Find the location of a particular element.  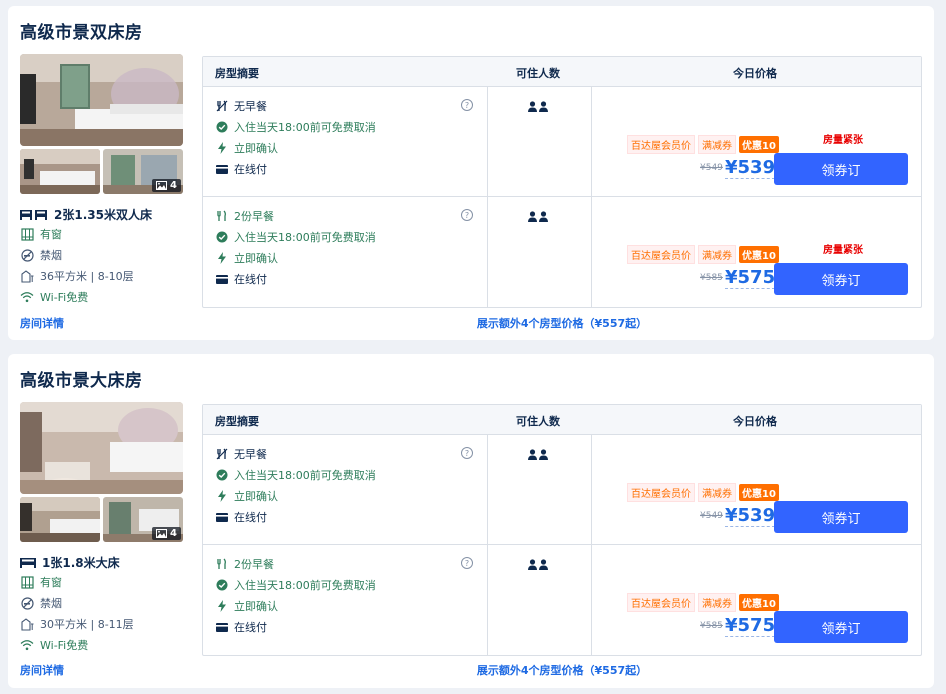

original-price: ¥585 is located at coordinates (711, 278).